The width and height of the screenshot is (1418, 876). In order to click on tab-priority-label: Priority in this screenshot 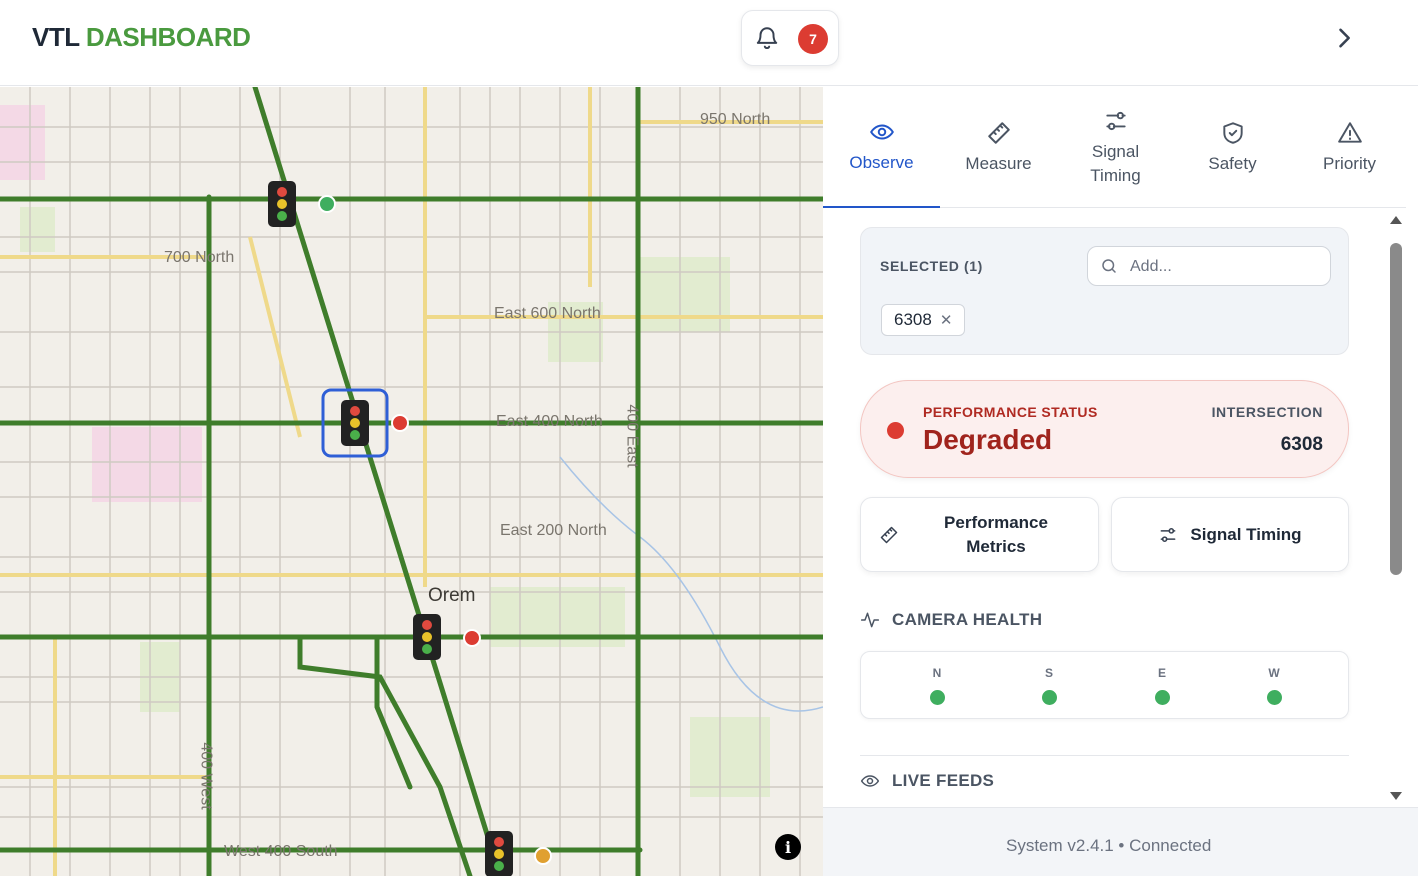, I will do `click(1349, 163)`.